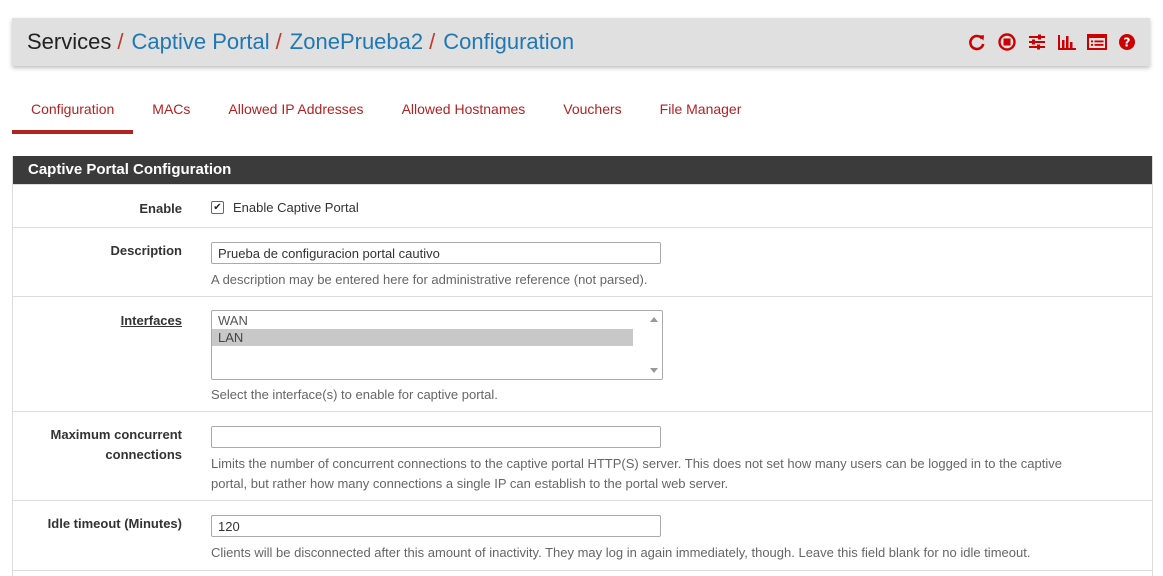  Describe the element at coordinates (97, 321) in the screenshot. I see `interfaces-label: Interfaces` at that location.